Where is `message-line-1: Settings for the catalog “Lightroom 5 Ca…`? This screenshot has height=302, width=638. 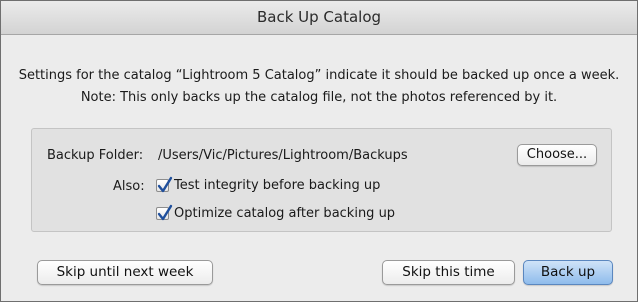 message-line-1: Settings for the catalog “Lightroom 5 Ca… is located at coordinates (319, 75).